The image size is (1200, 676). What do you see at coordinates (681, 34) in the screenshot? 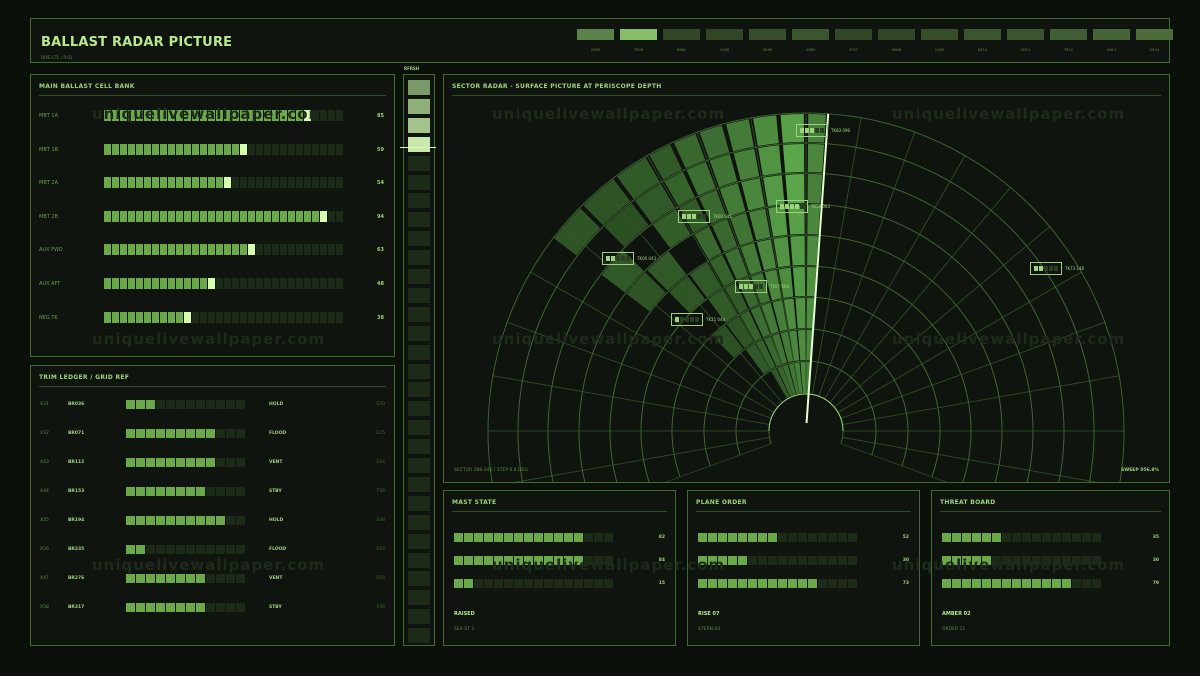
I see `tab-hb82` at bounding box center [681, 34].